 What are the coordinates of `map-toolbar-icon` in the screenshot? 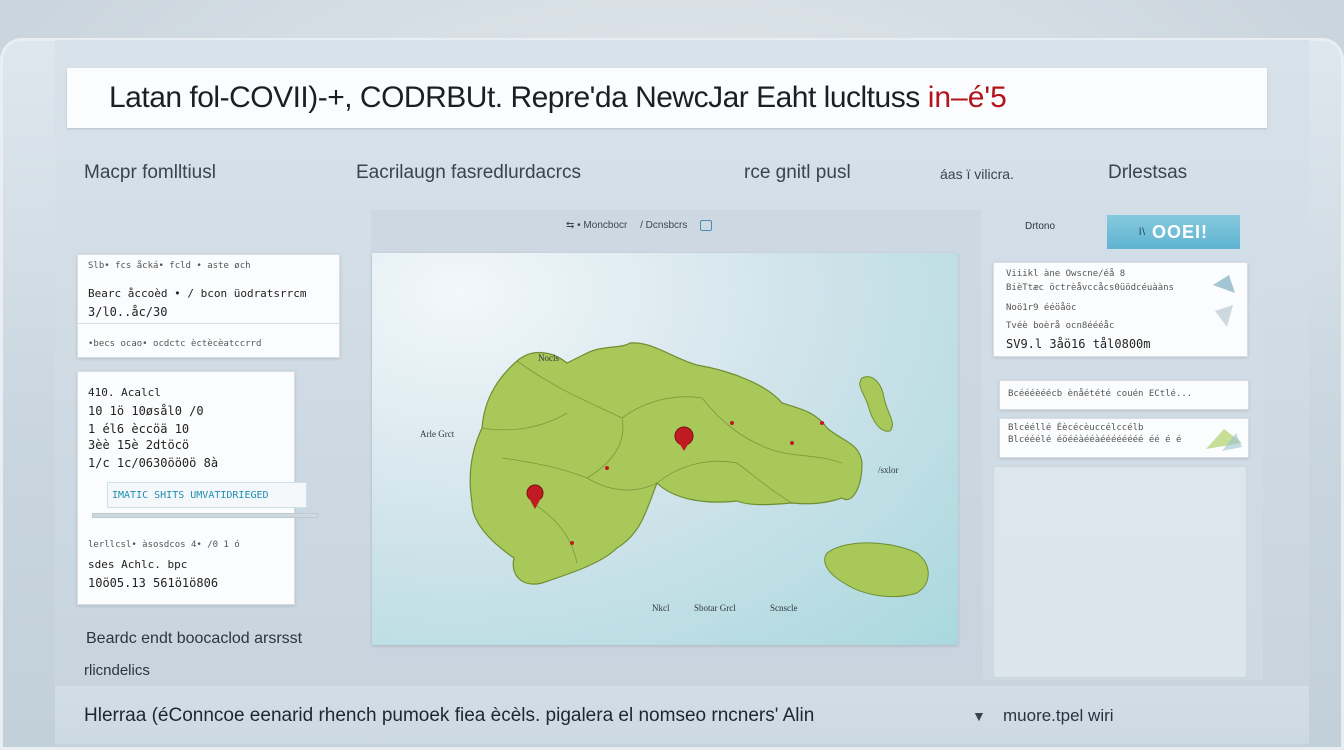 It's located at (706, 225).